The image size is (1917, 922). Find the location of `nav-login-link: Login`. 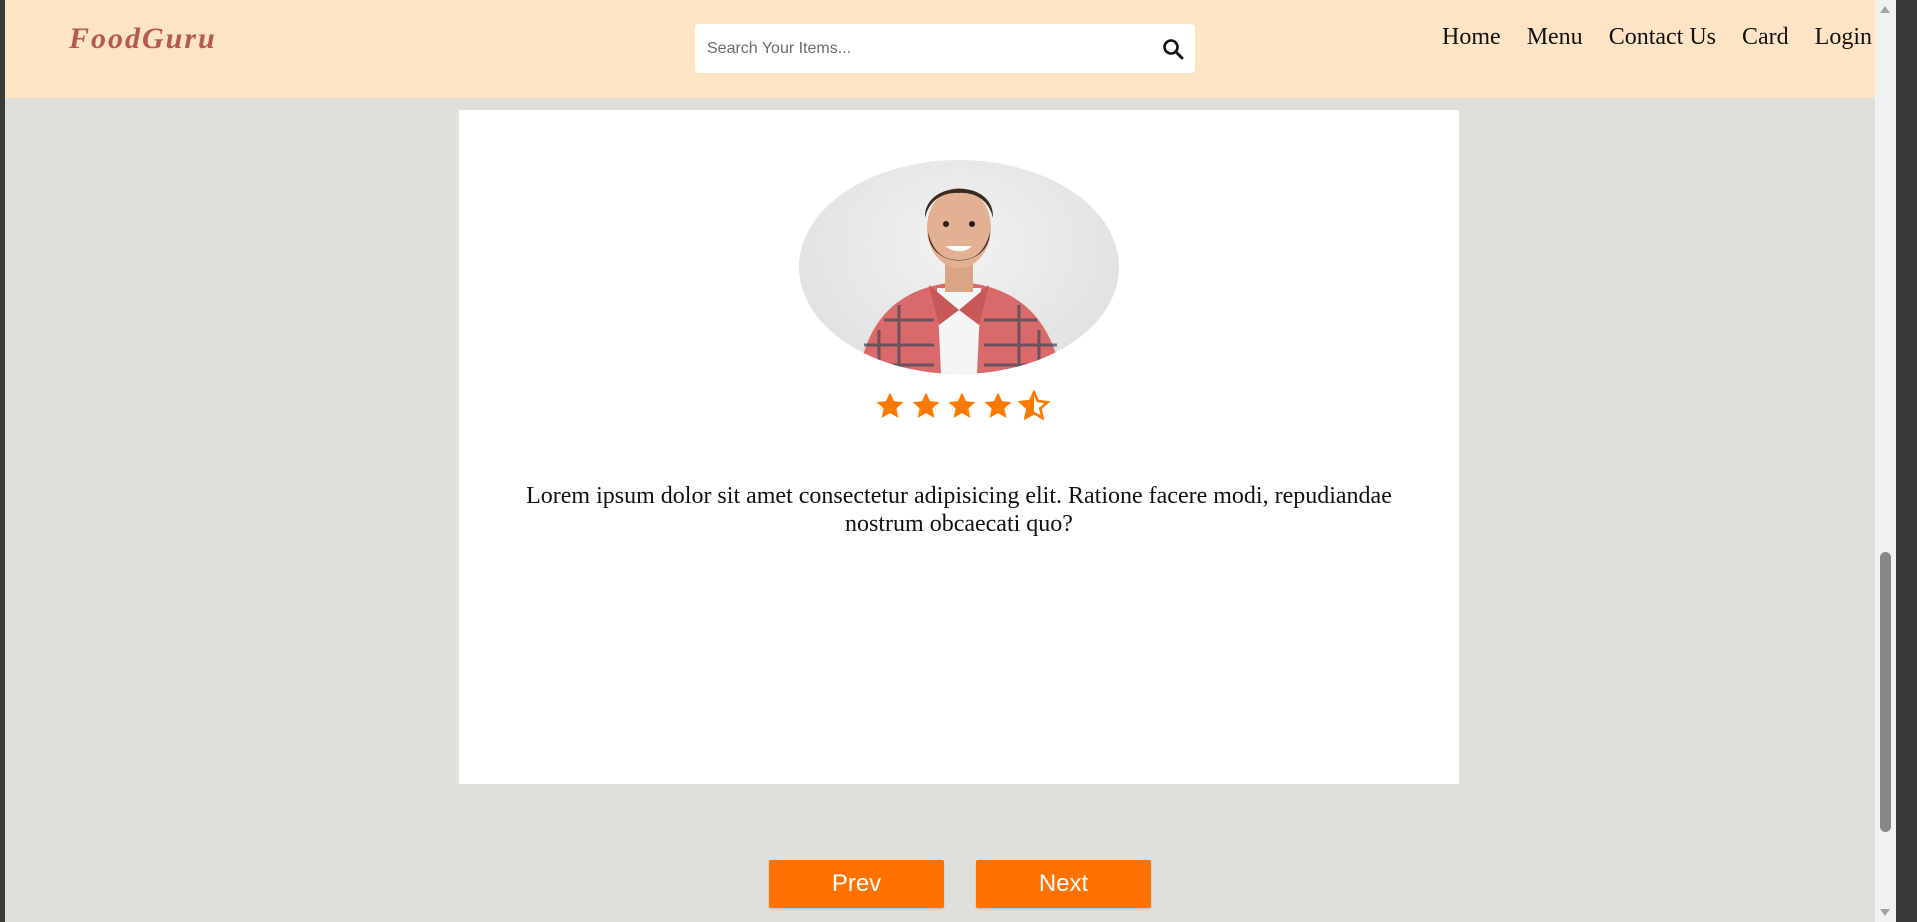

nav-login-link: Login is located at coordinates (1843, 37).